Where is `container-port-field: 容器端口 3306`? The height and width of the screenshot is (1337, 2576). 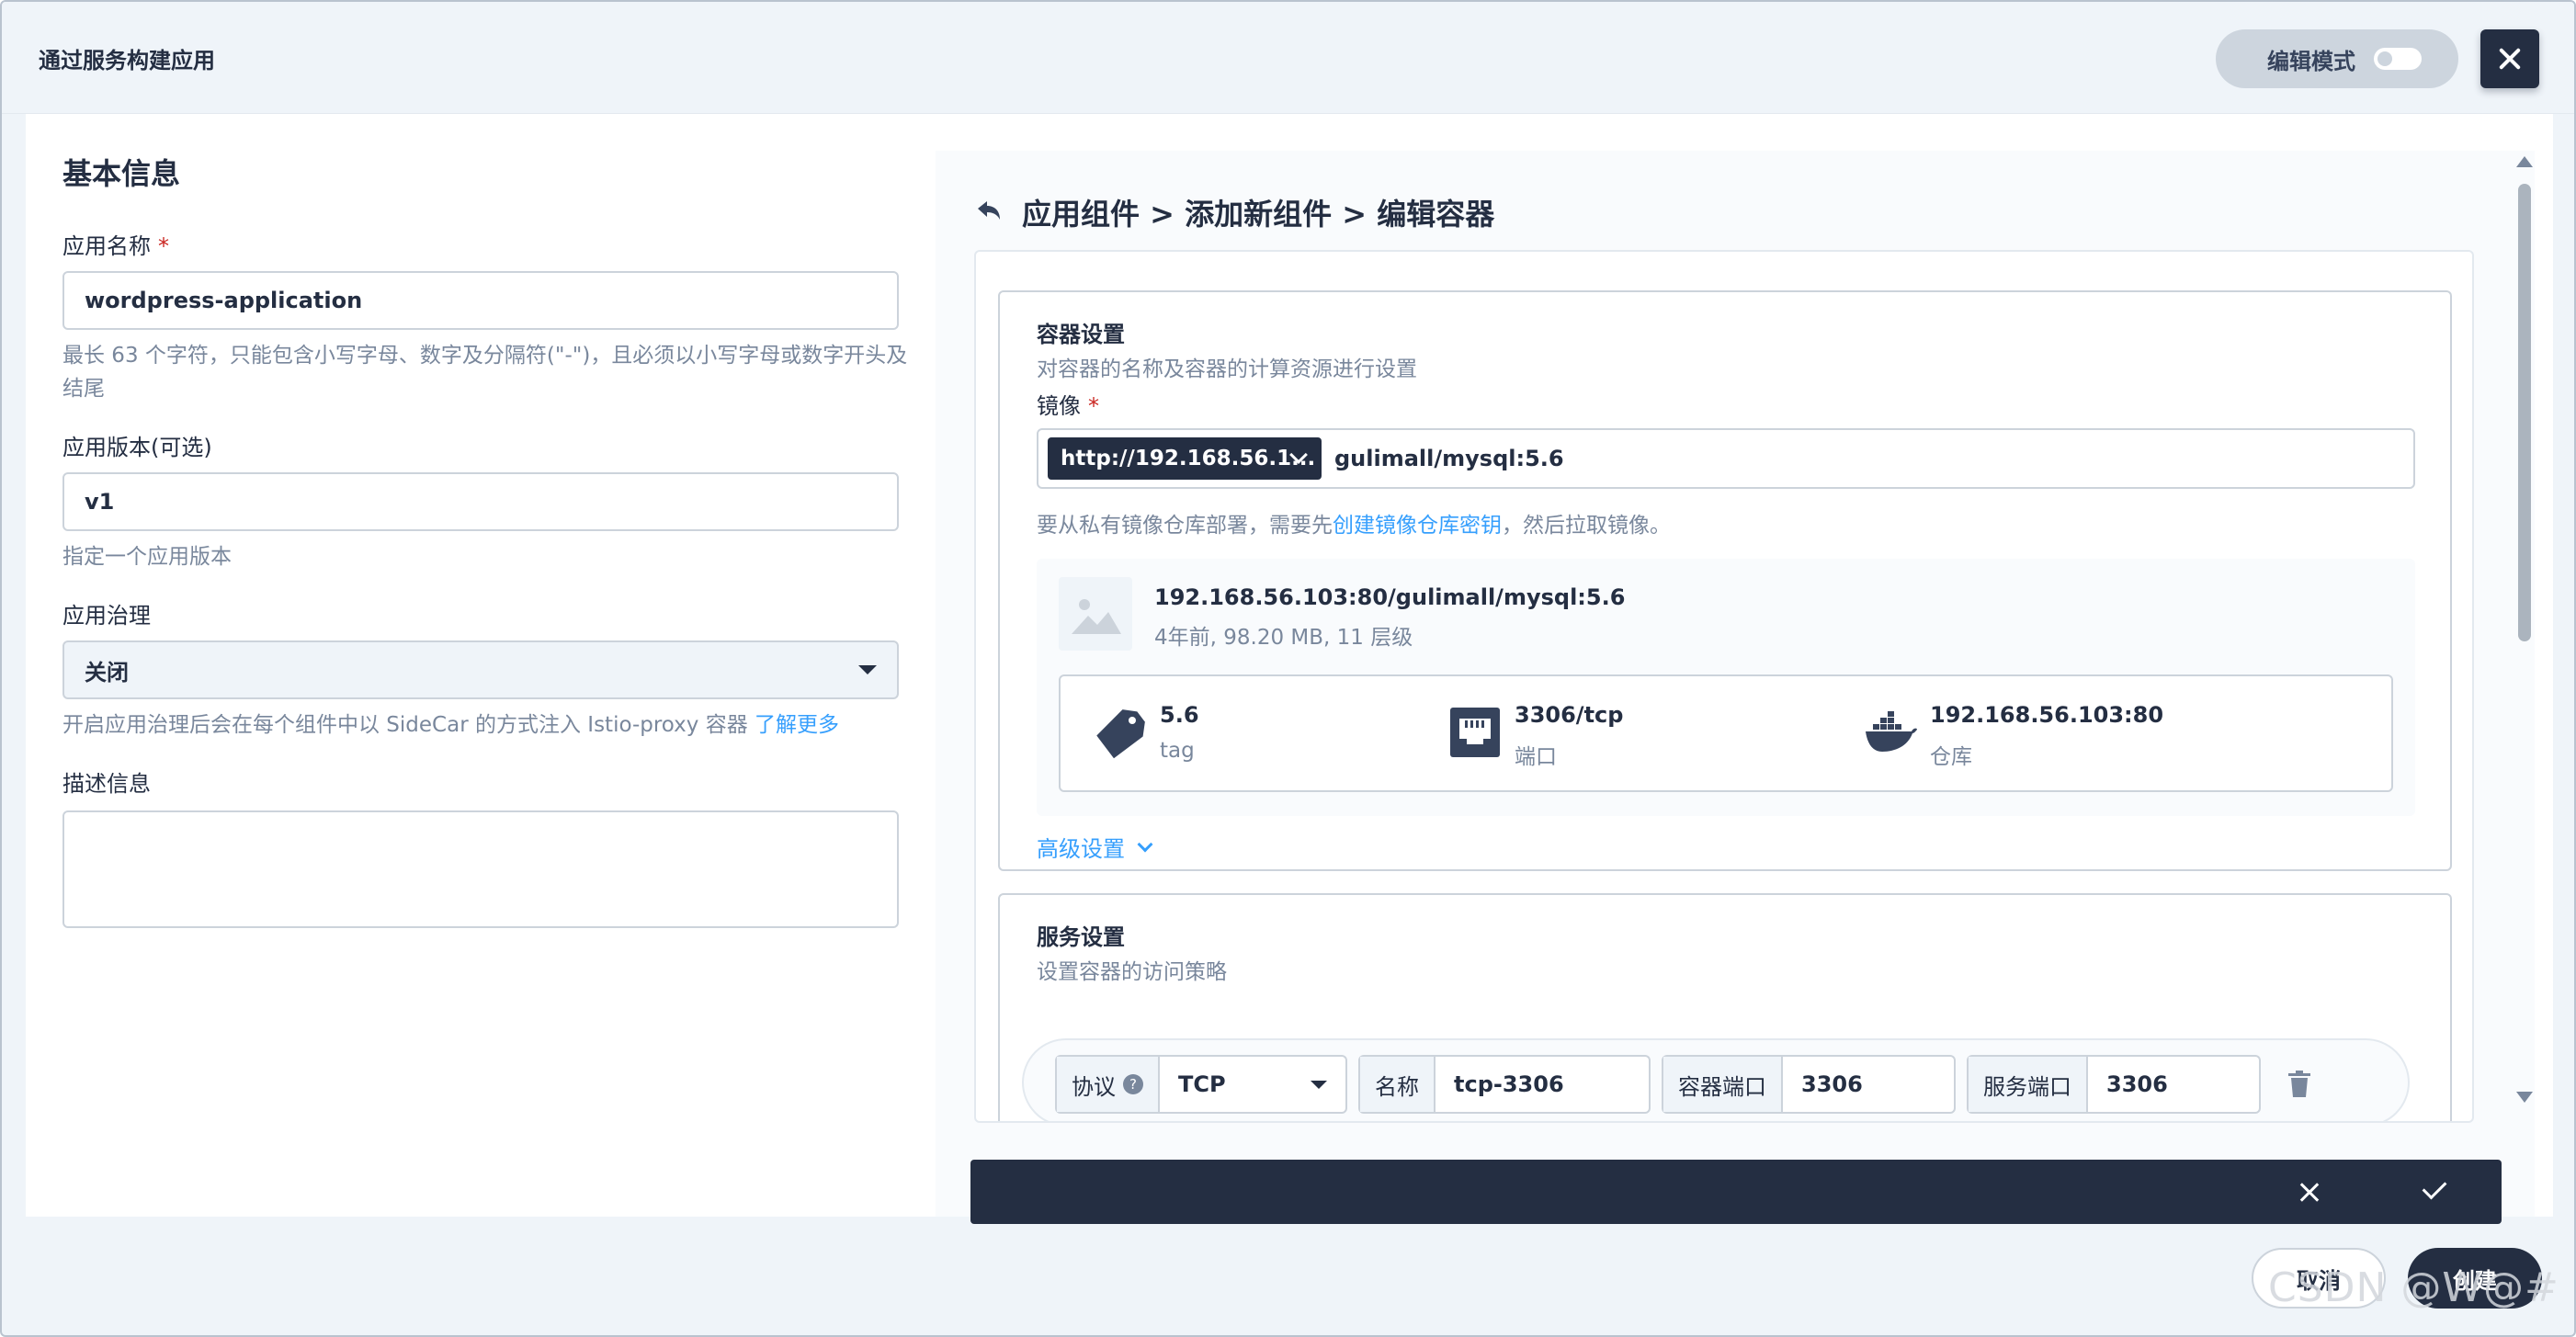
container-port-field: 容器端口 3306 is located at coordinates (1809, 1084).